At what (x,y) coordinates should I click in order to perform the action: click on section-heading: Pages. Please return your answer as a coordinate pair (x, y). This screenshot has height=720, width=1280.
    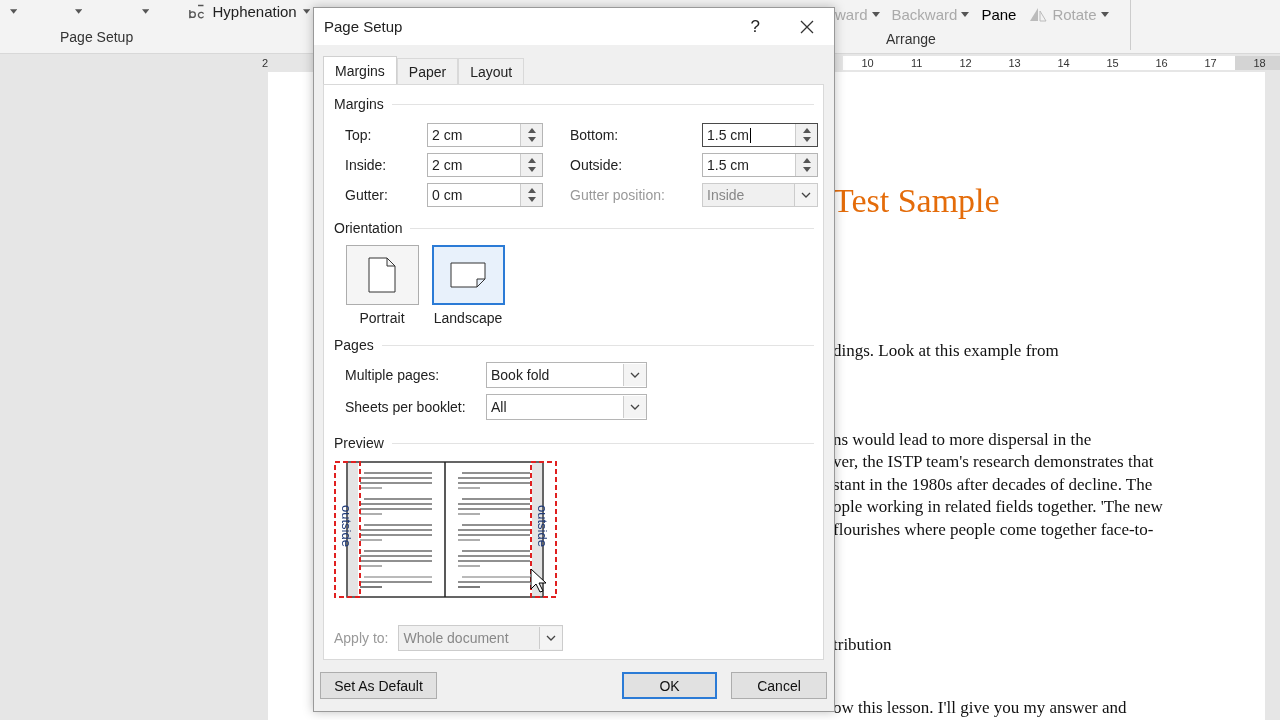
    Looking at the image, I should click on (354, 345).